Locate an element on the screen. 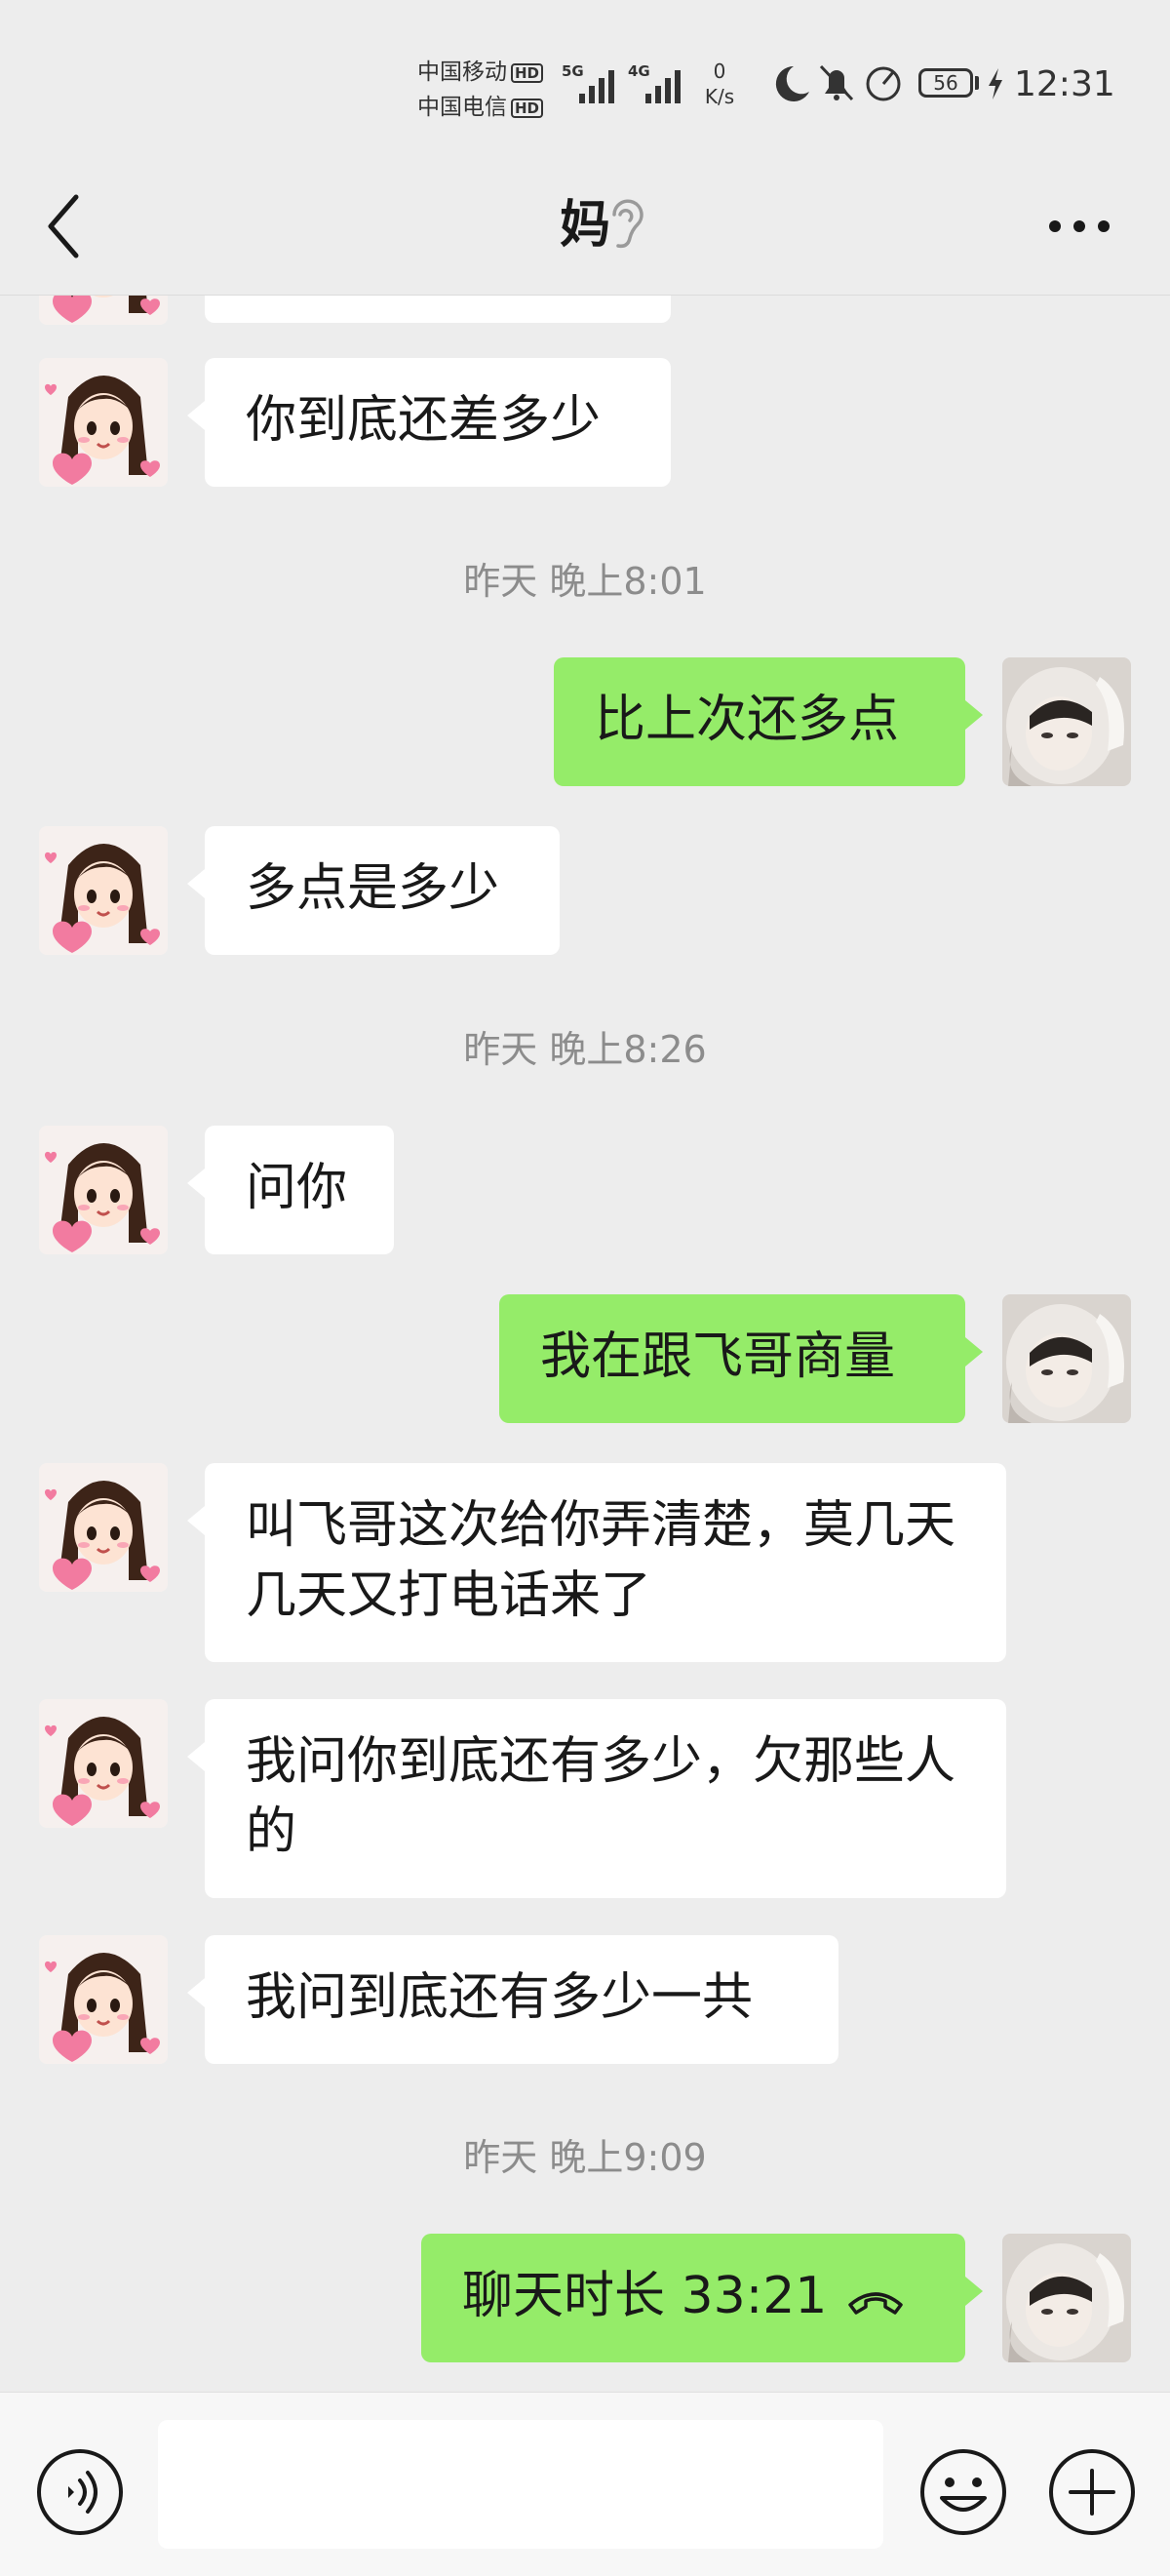 The height and width of the screenshot is (2576, 1170). call-duration-text: 聊天时长 33:21 is located at coordinates (645, 2296).